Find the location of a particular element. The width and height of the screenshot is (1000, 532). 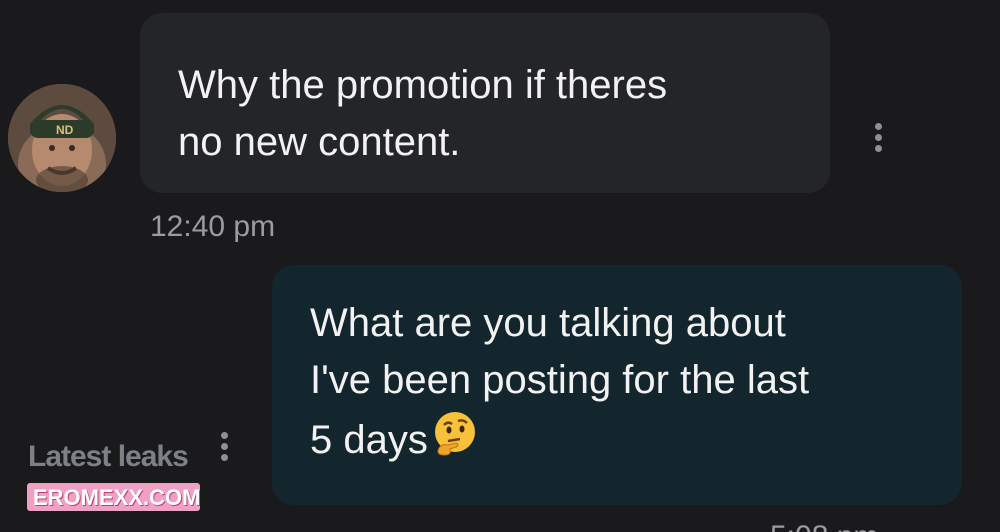

outgoing-message-line-last: 5 days is located at coordinates (625, 442).